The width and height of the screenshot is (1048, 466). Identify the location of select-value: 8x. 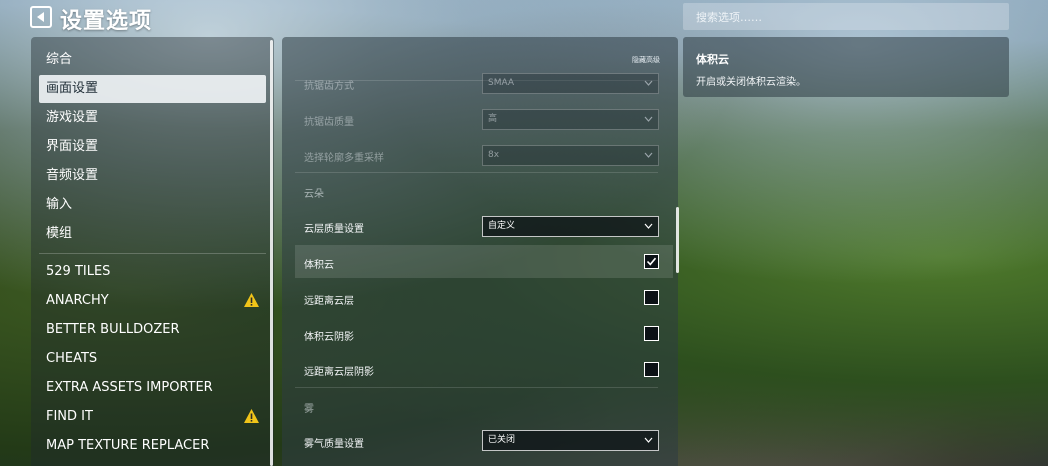
(494, 155).